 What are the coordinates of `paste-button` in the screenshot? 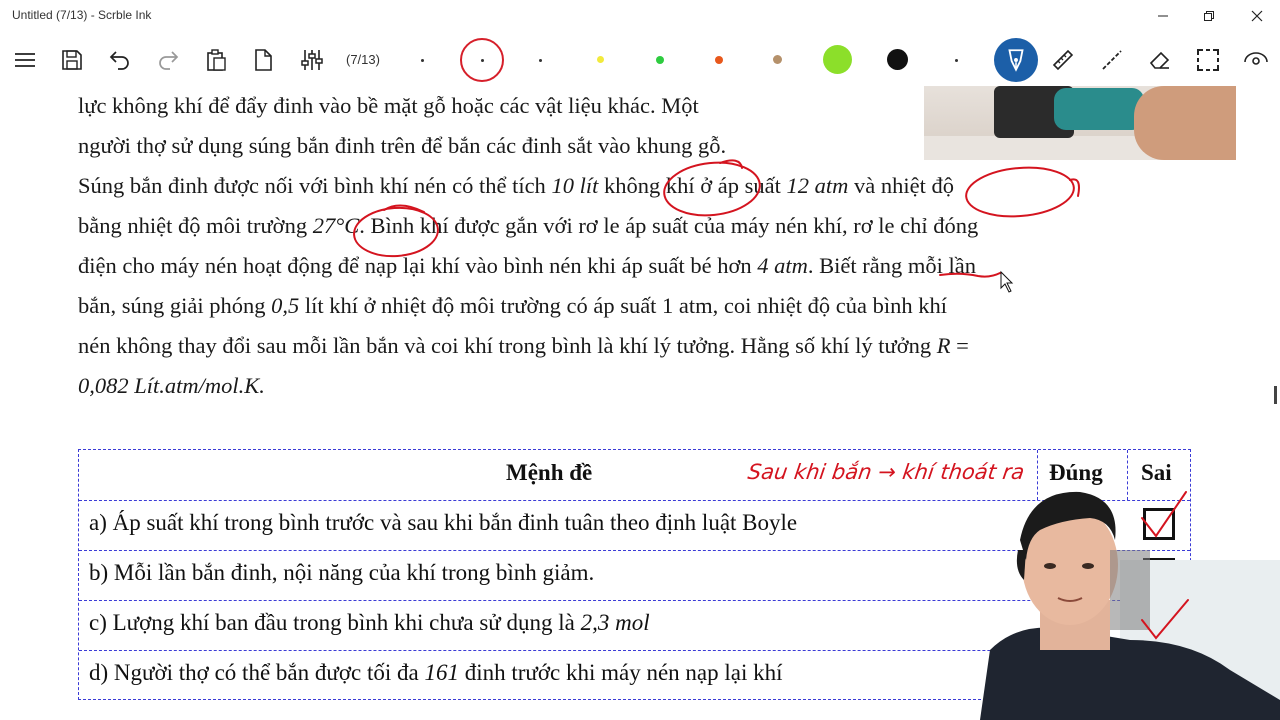 It's located at (216, 60).